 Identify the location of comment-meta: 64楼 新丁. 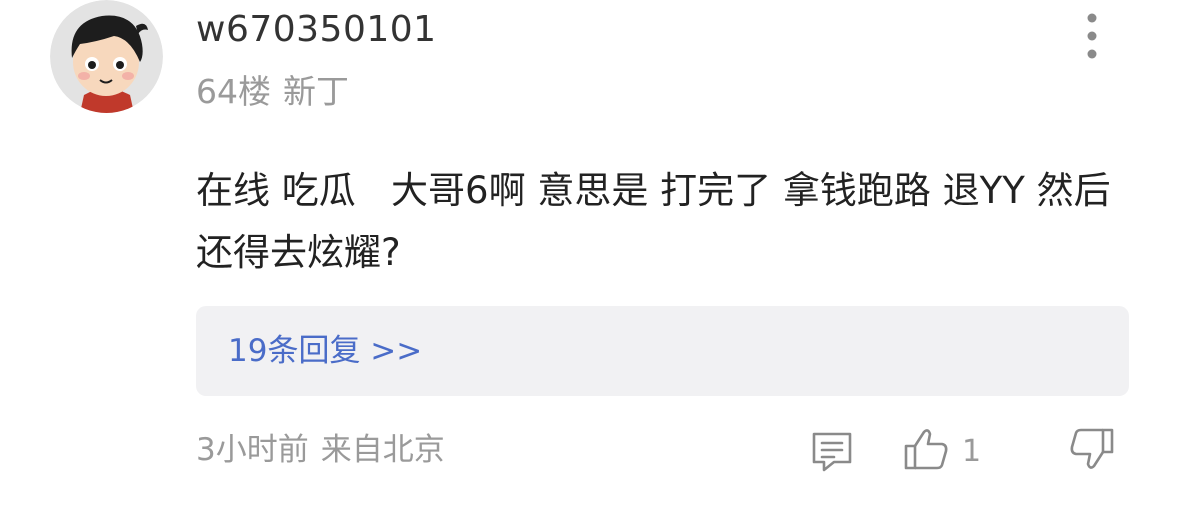
(272, 92).